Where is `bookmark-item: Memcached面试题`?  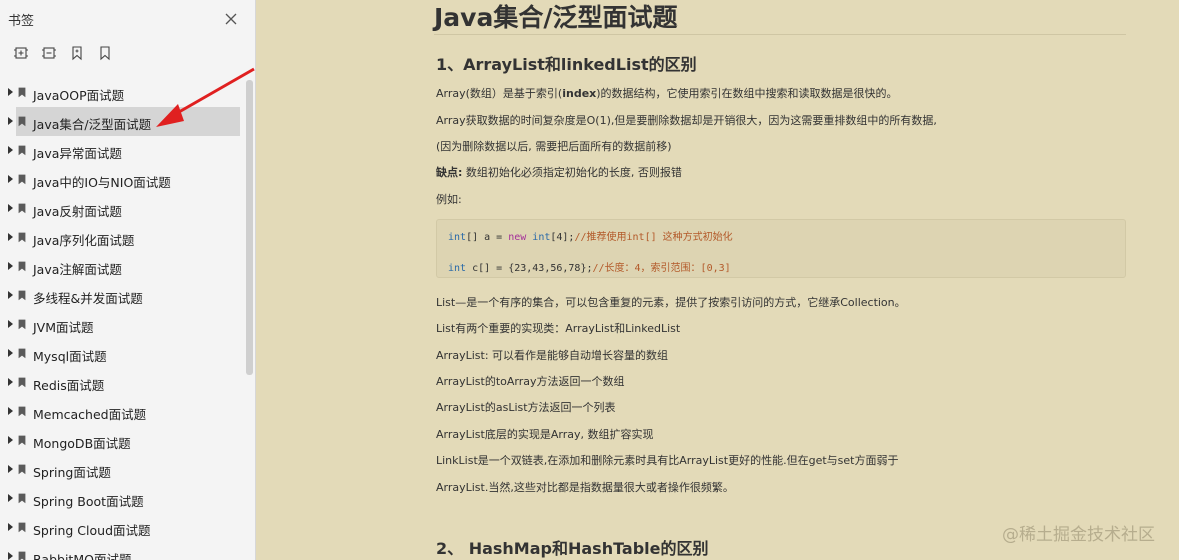
bookmark-item: Memcached面试题 is located at coordinates (120, 411).